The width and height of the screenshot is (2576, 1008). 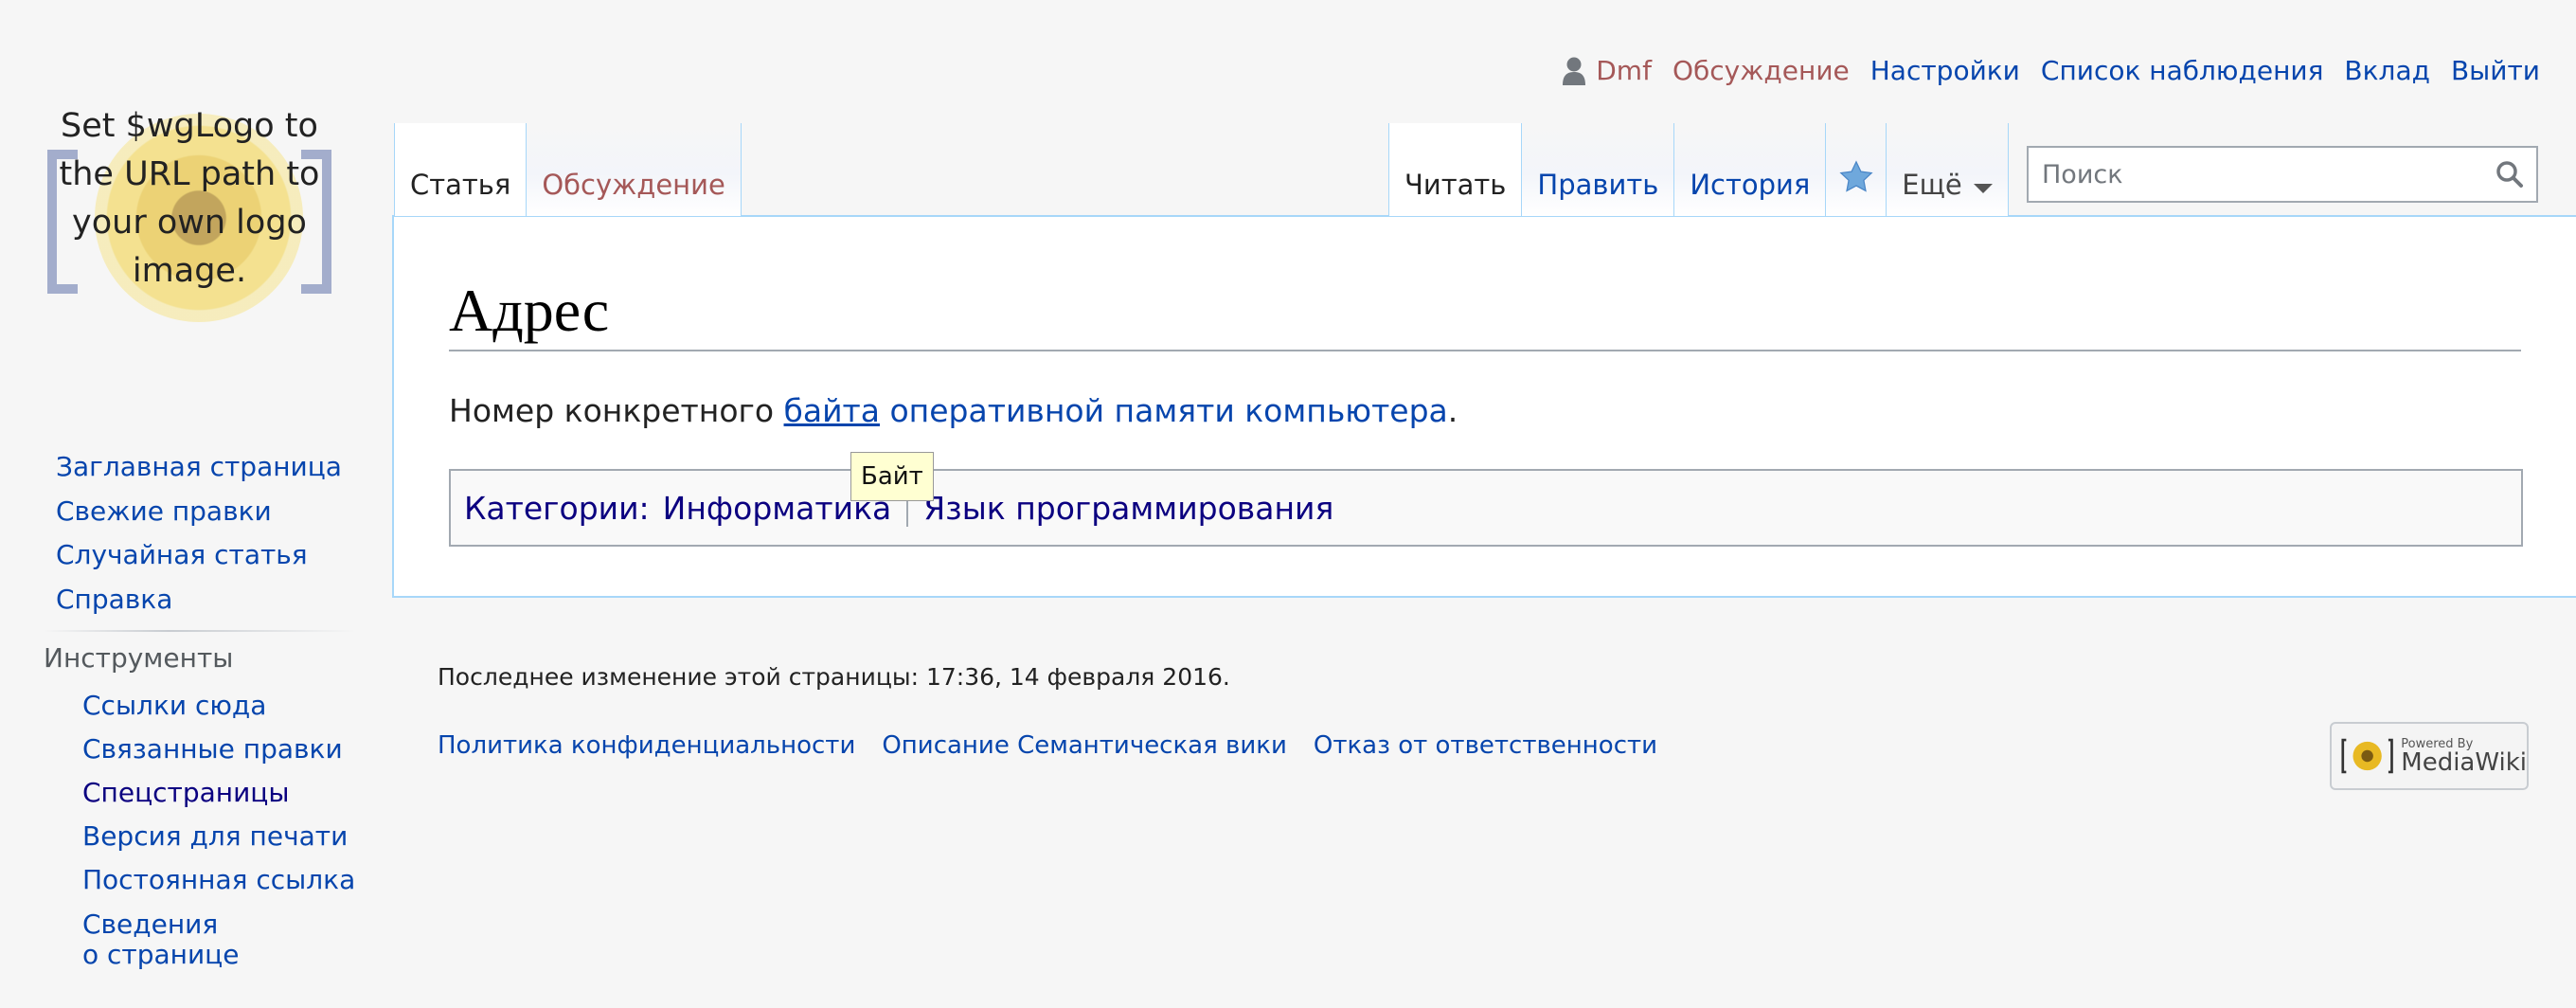 I want to click on footer-about-link: Описание Семантическая вики, so click(x=1084, y=745).